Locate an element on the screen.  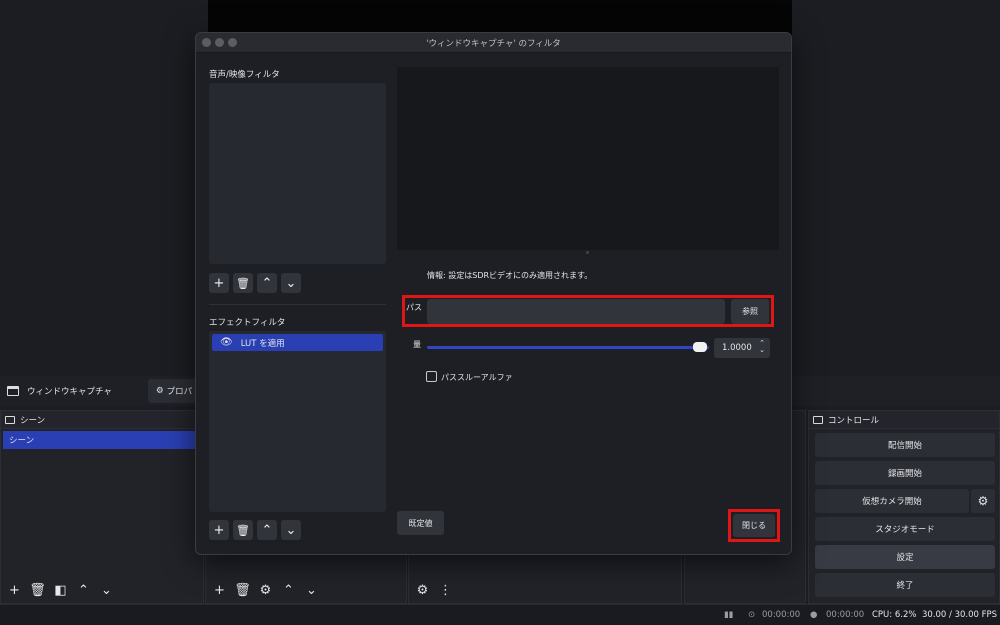
dialog-title: 'ウィンドウキャプチャ' のフィルタ is located at coordinates (493, 44).